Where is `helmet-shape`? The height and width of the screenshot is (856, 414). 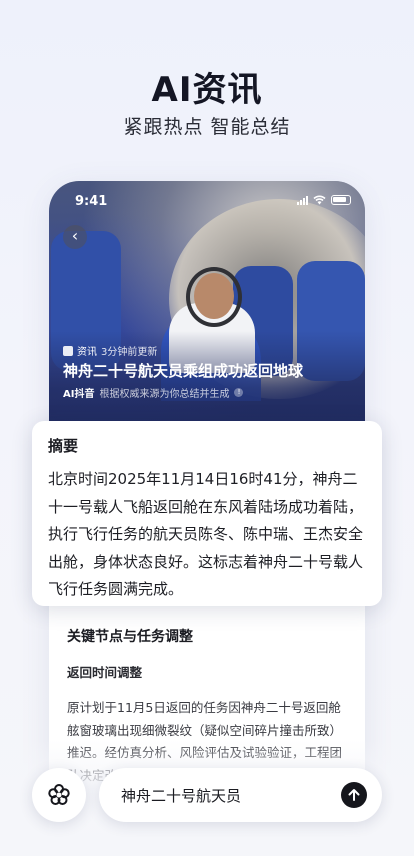
helmet-shape is located at coordinates (214, 297).